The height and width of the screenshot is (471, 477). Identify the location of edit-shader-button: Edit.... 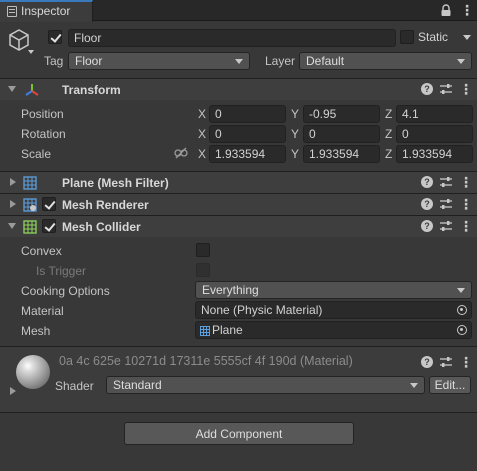
(450, 385).